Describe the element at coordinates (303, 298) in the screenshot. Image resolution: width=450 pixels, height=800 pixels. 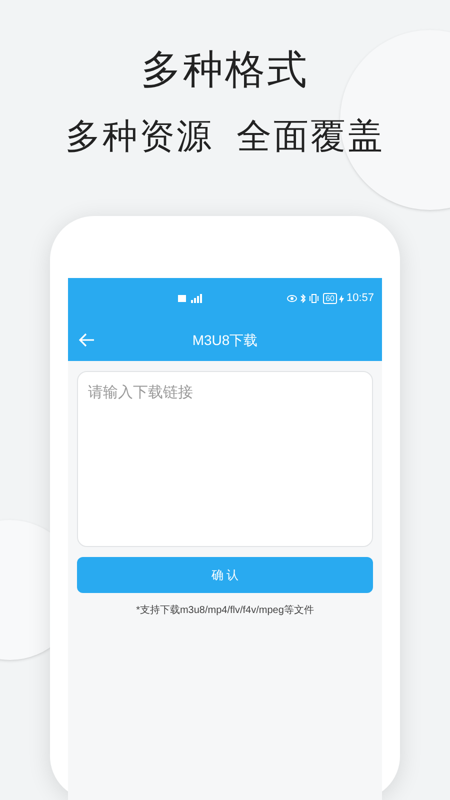
I see `bluetooth-icon` at that location.